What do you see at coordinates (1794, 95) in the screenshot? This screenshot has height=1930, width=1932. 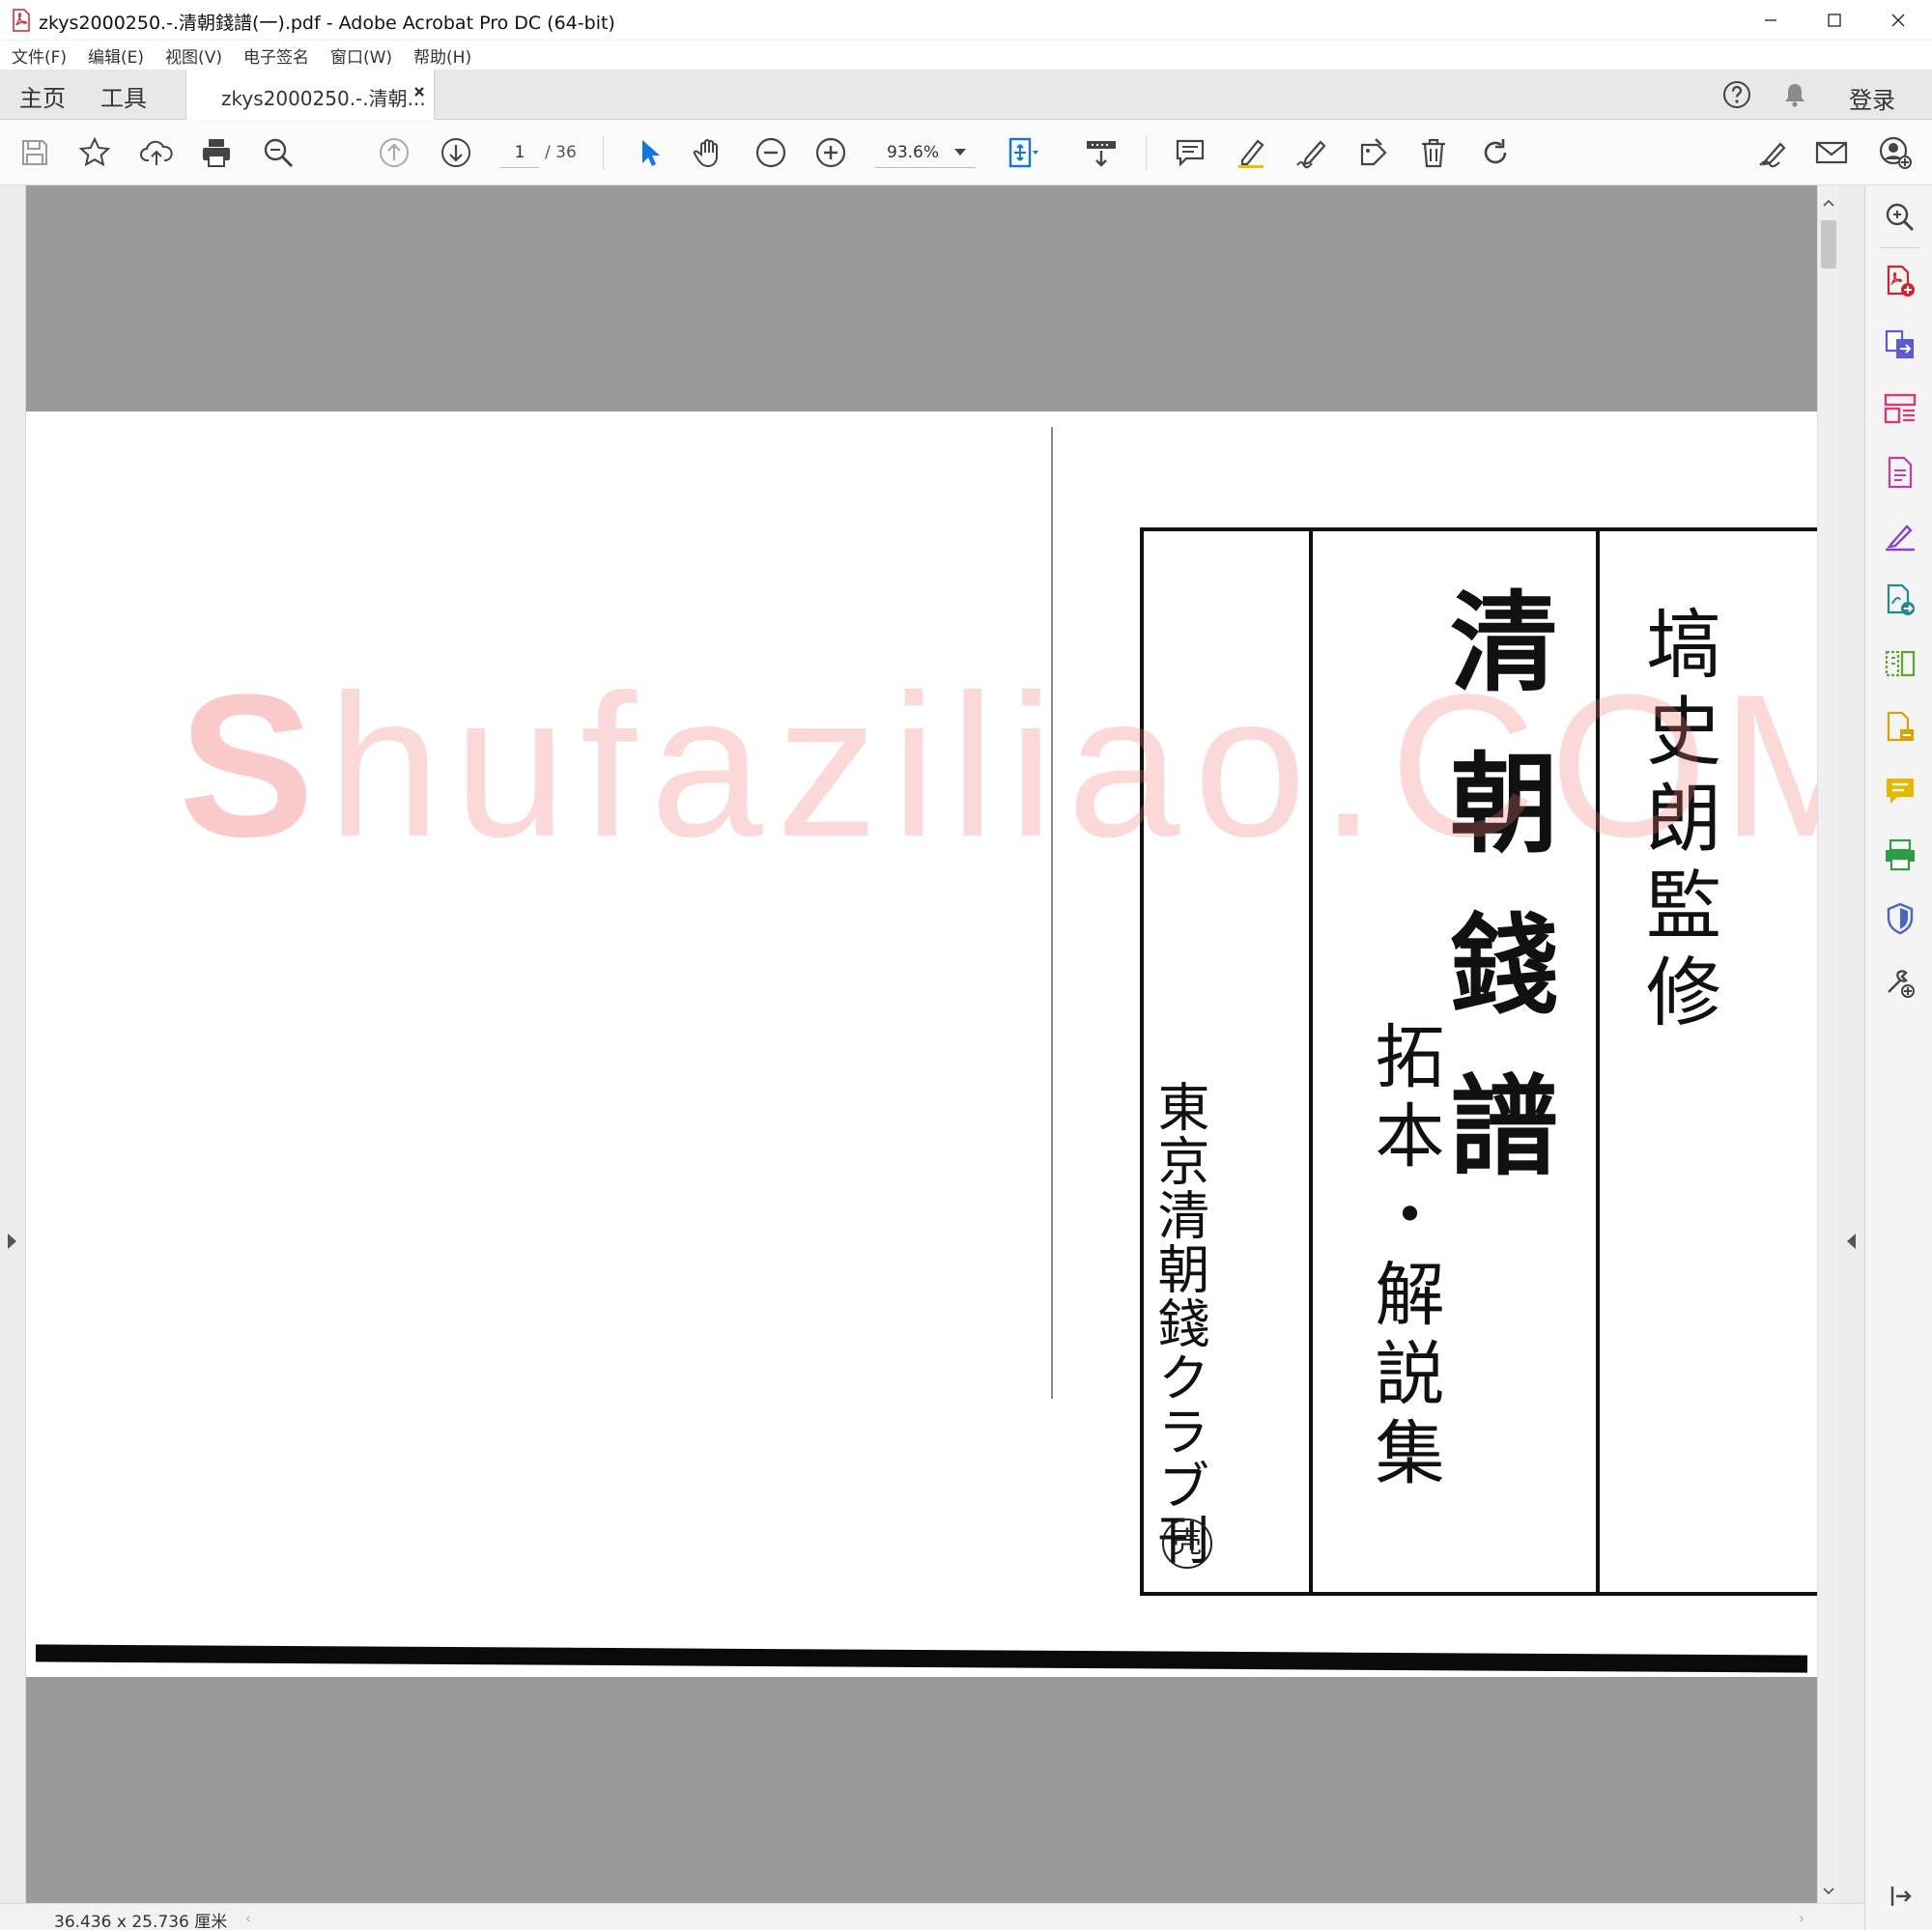 I see `notification-bell-icon` at bounding box center [1794, 95].